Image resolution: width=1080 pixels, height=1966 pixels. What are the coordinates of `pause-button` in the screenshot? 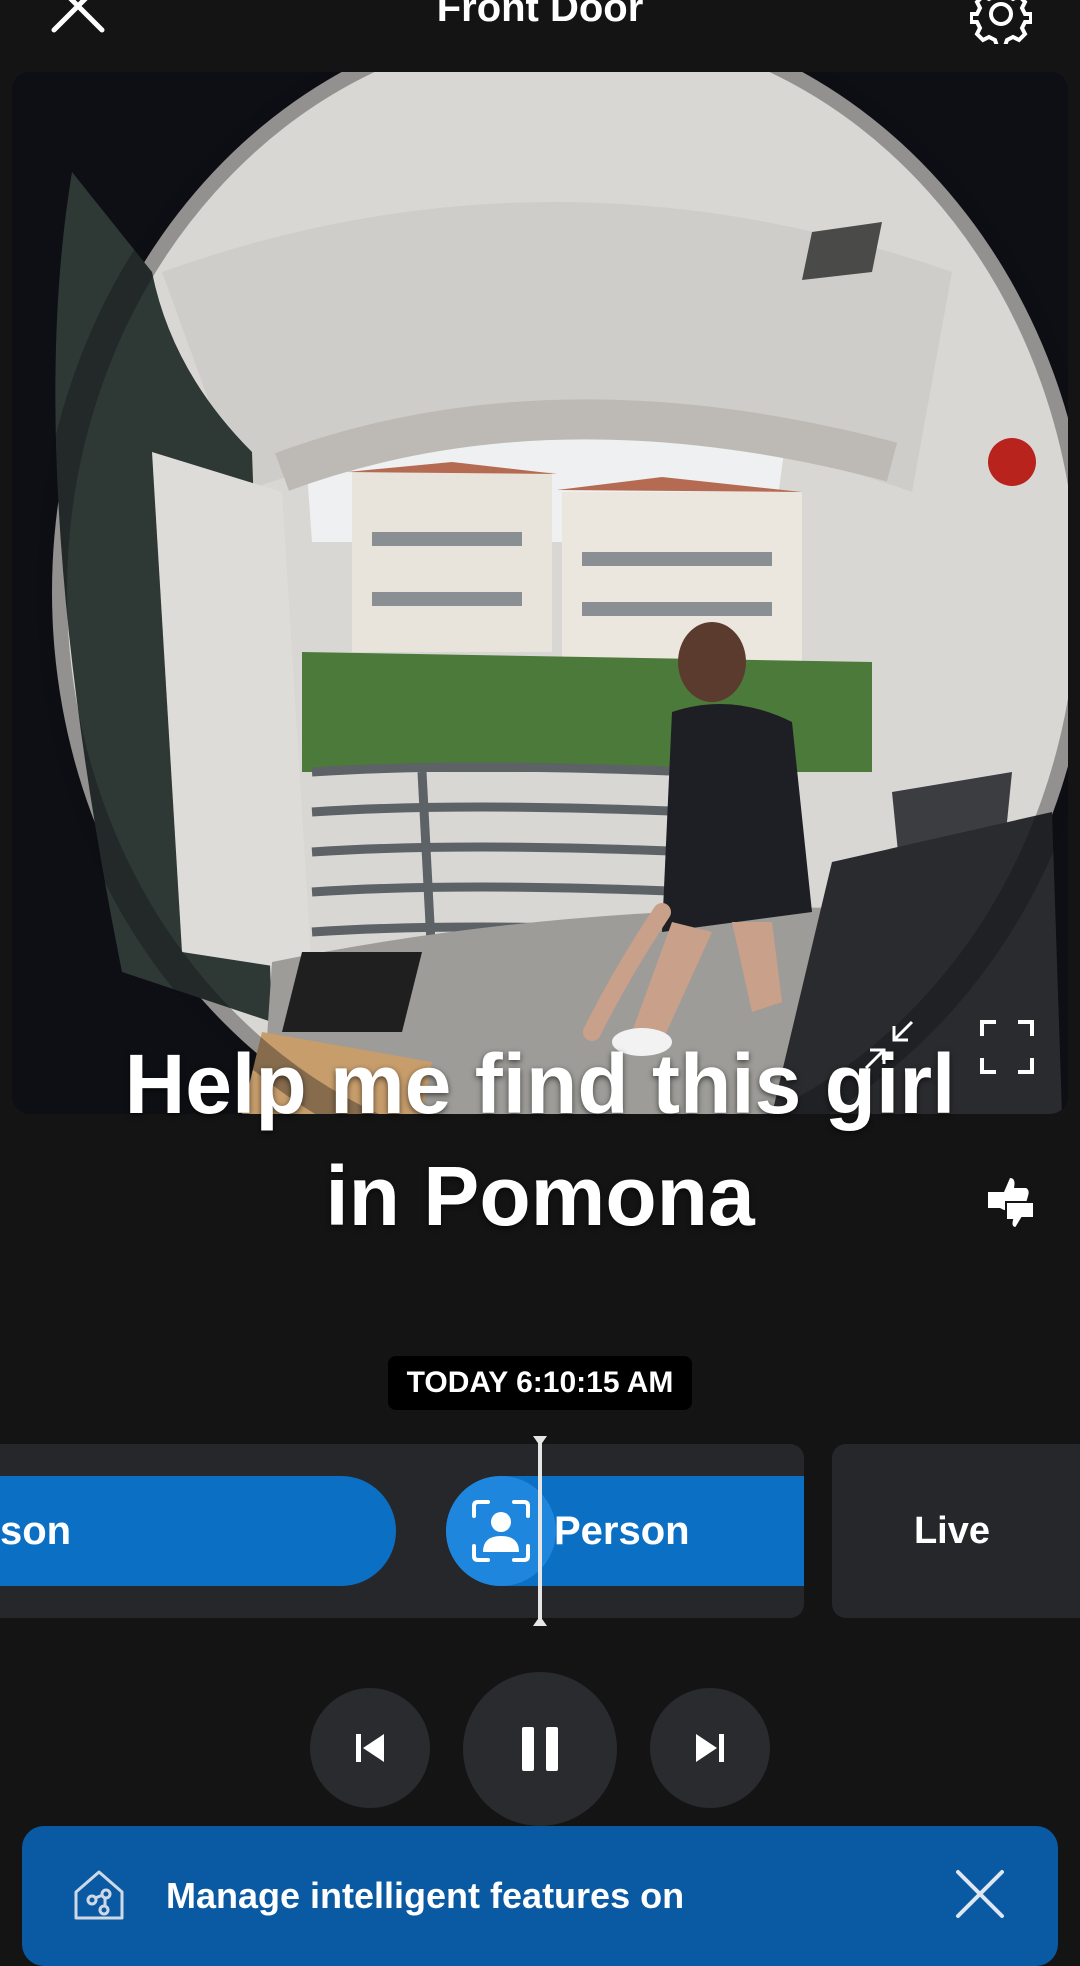 It's located at (540, 1749).